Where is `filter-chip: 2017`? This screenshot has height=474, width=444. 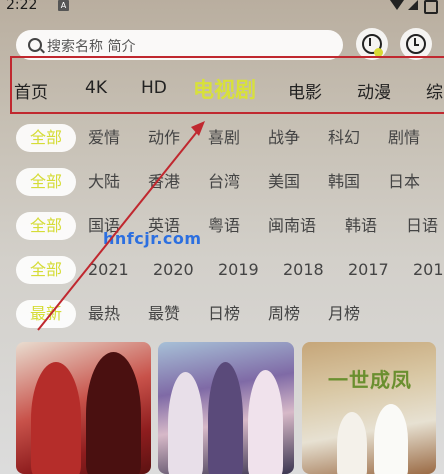
filter-chip: 2017 is located at coordinates (368, 270).